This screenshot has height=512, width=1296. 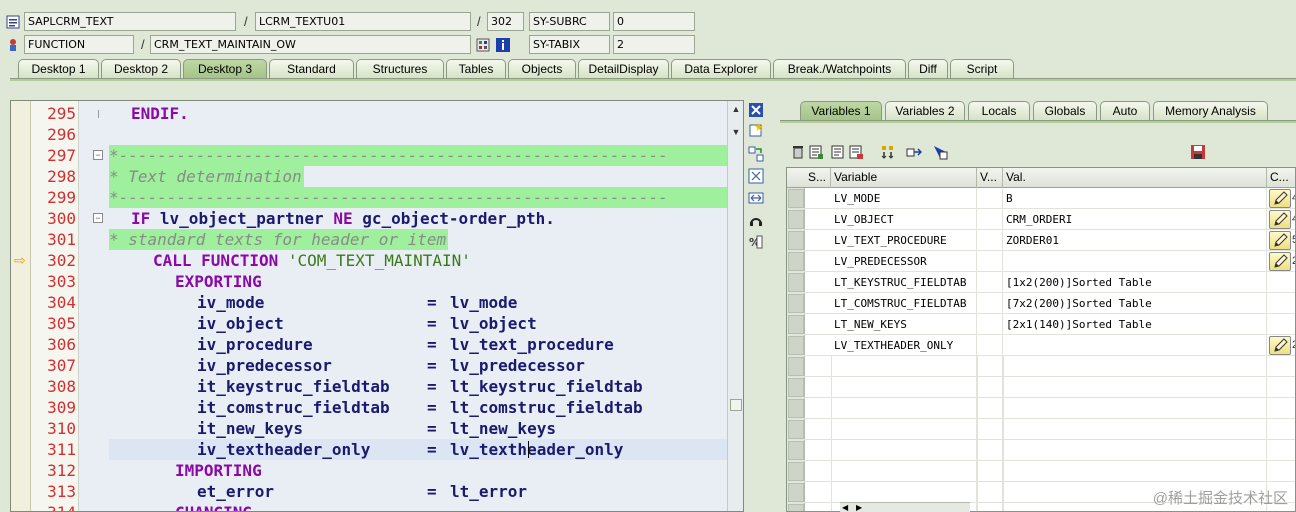 I want to click on value-cell: ZORDER01, so click(x=1135, y=240).